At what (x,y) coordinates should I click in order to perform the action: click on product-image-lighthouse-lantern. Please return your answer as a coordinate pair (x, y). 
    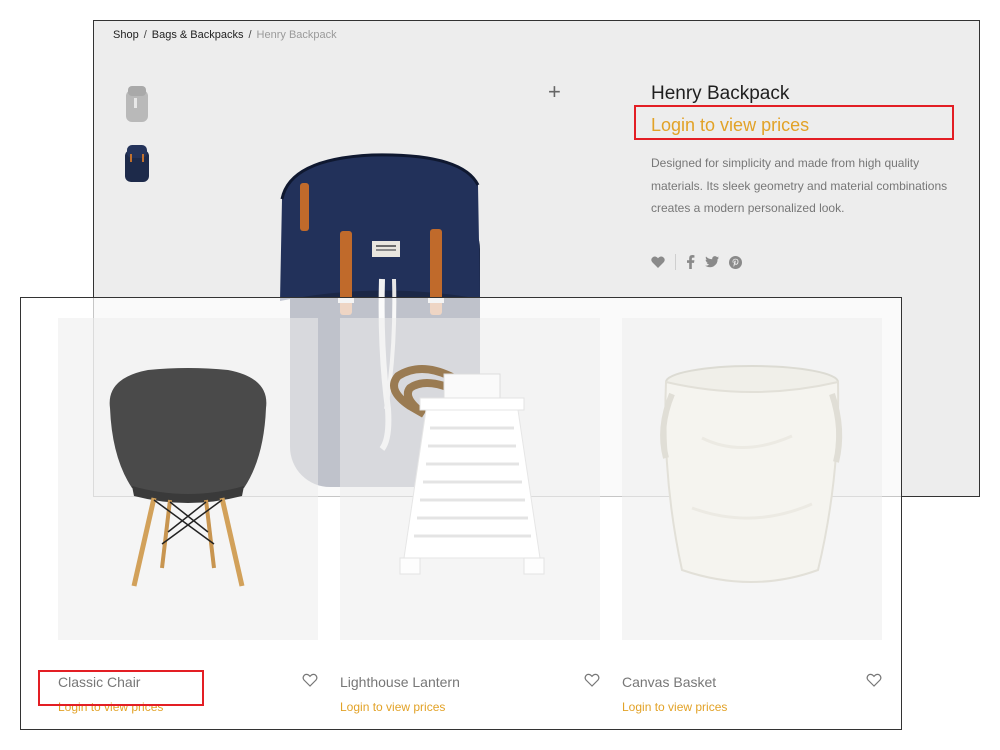
    Looking at the image, I should click on (470, 479).